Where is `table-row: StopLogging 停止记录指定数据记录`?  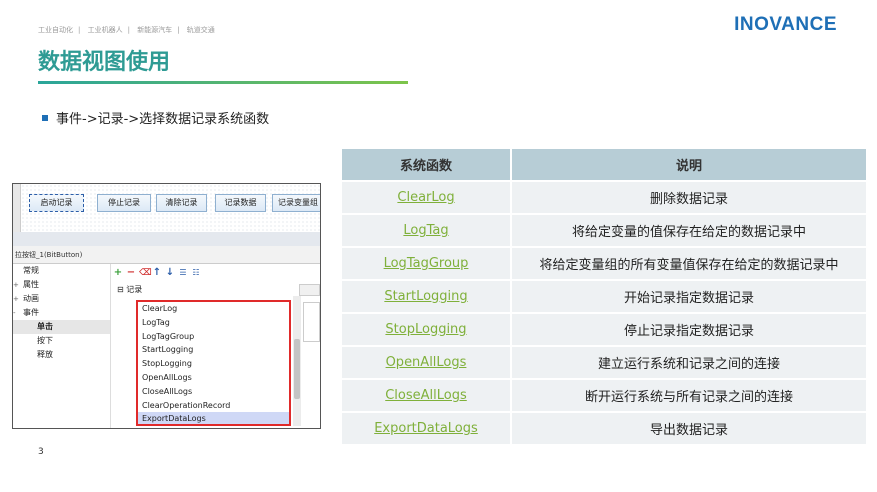 table-row: StopLogging 停止记录指定数据记录 is located at coordinates (604, 329).